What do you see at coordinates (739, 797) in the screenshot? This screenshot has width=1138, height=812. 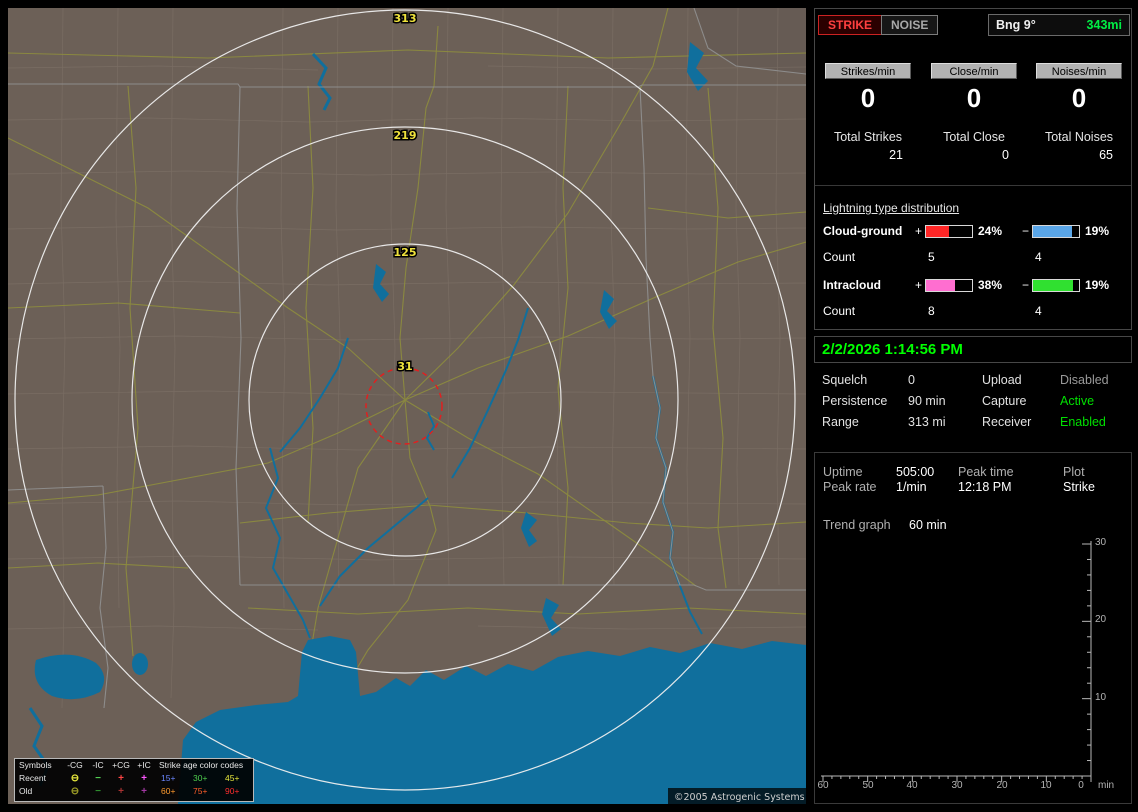 I see `copyright-text: ©2005 Astrogenic Systems` at bounding box center [739, 797].